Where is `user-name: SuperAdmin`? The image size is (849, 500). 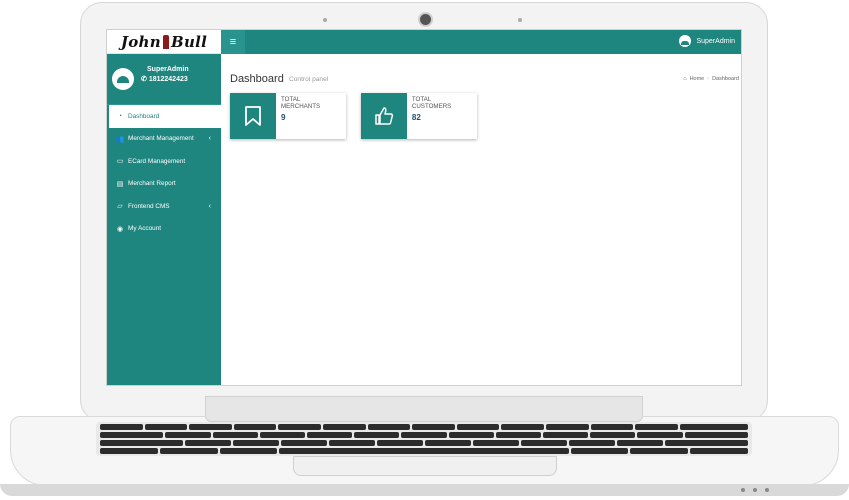 user-name: SuperAdmin is located at coordinates (715, 41).